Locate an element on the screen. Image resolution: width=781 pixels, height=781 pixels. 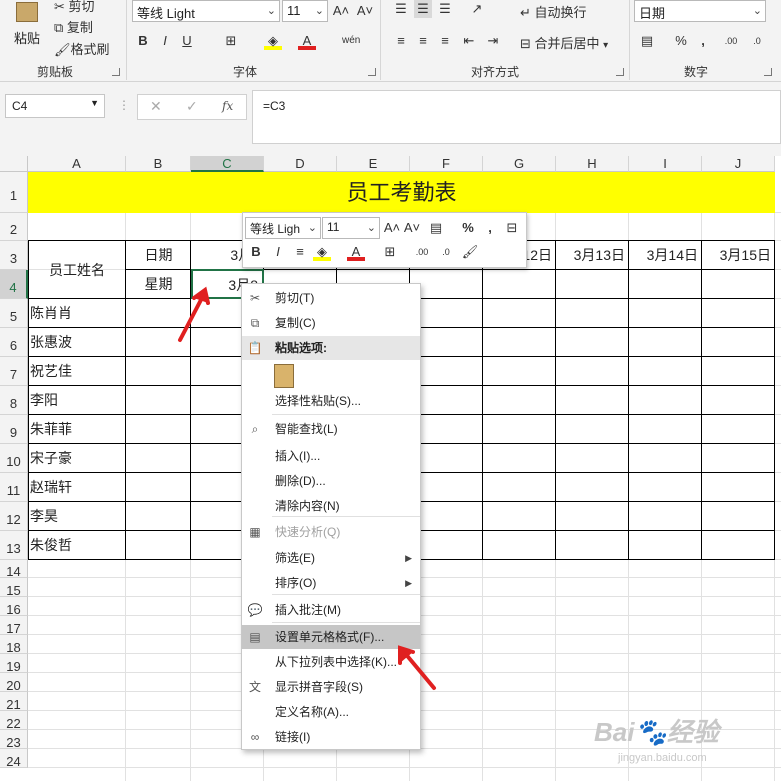
watermark-url: jingyan.baidu.com is located at coordinates (662, 758).